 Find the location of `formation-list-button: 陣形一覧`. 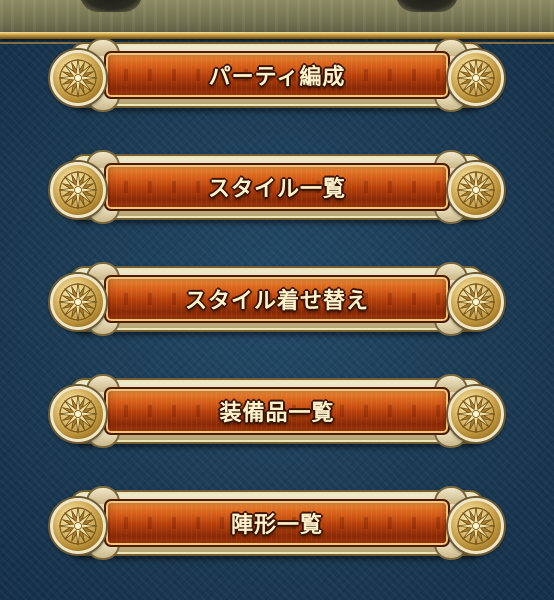

formation-list-button: 陣形一覧 is located at coordinates (277, 523).